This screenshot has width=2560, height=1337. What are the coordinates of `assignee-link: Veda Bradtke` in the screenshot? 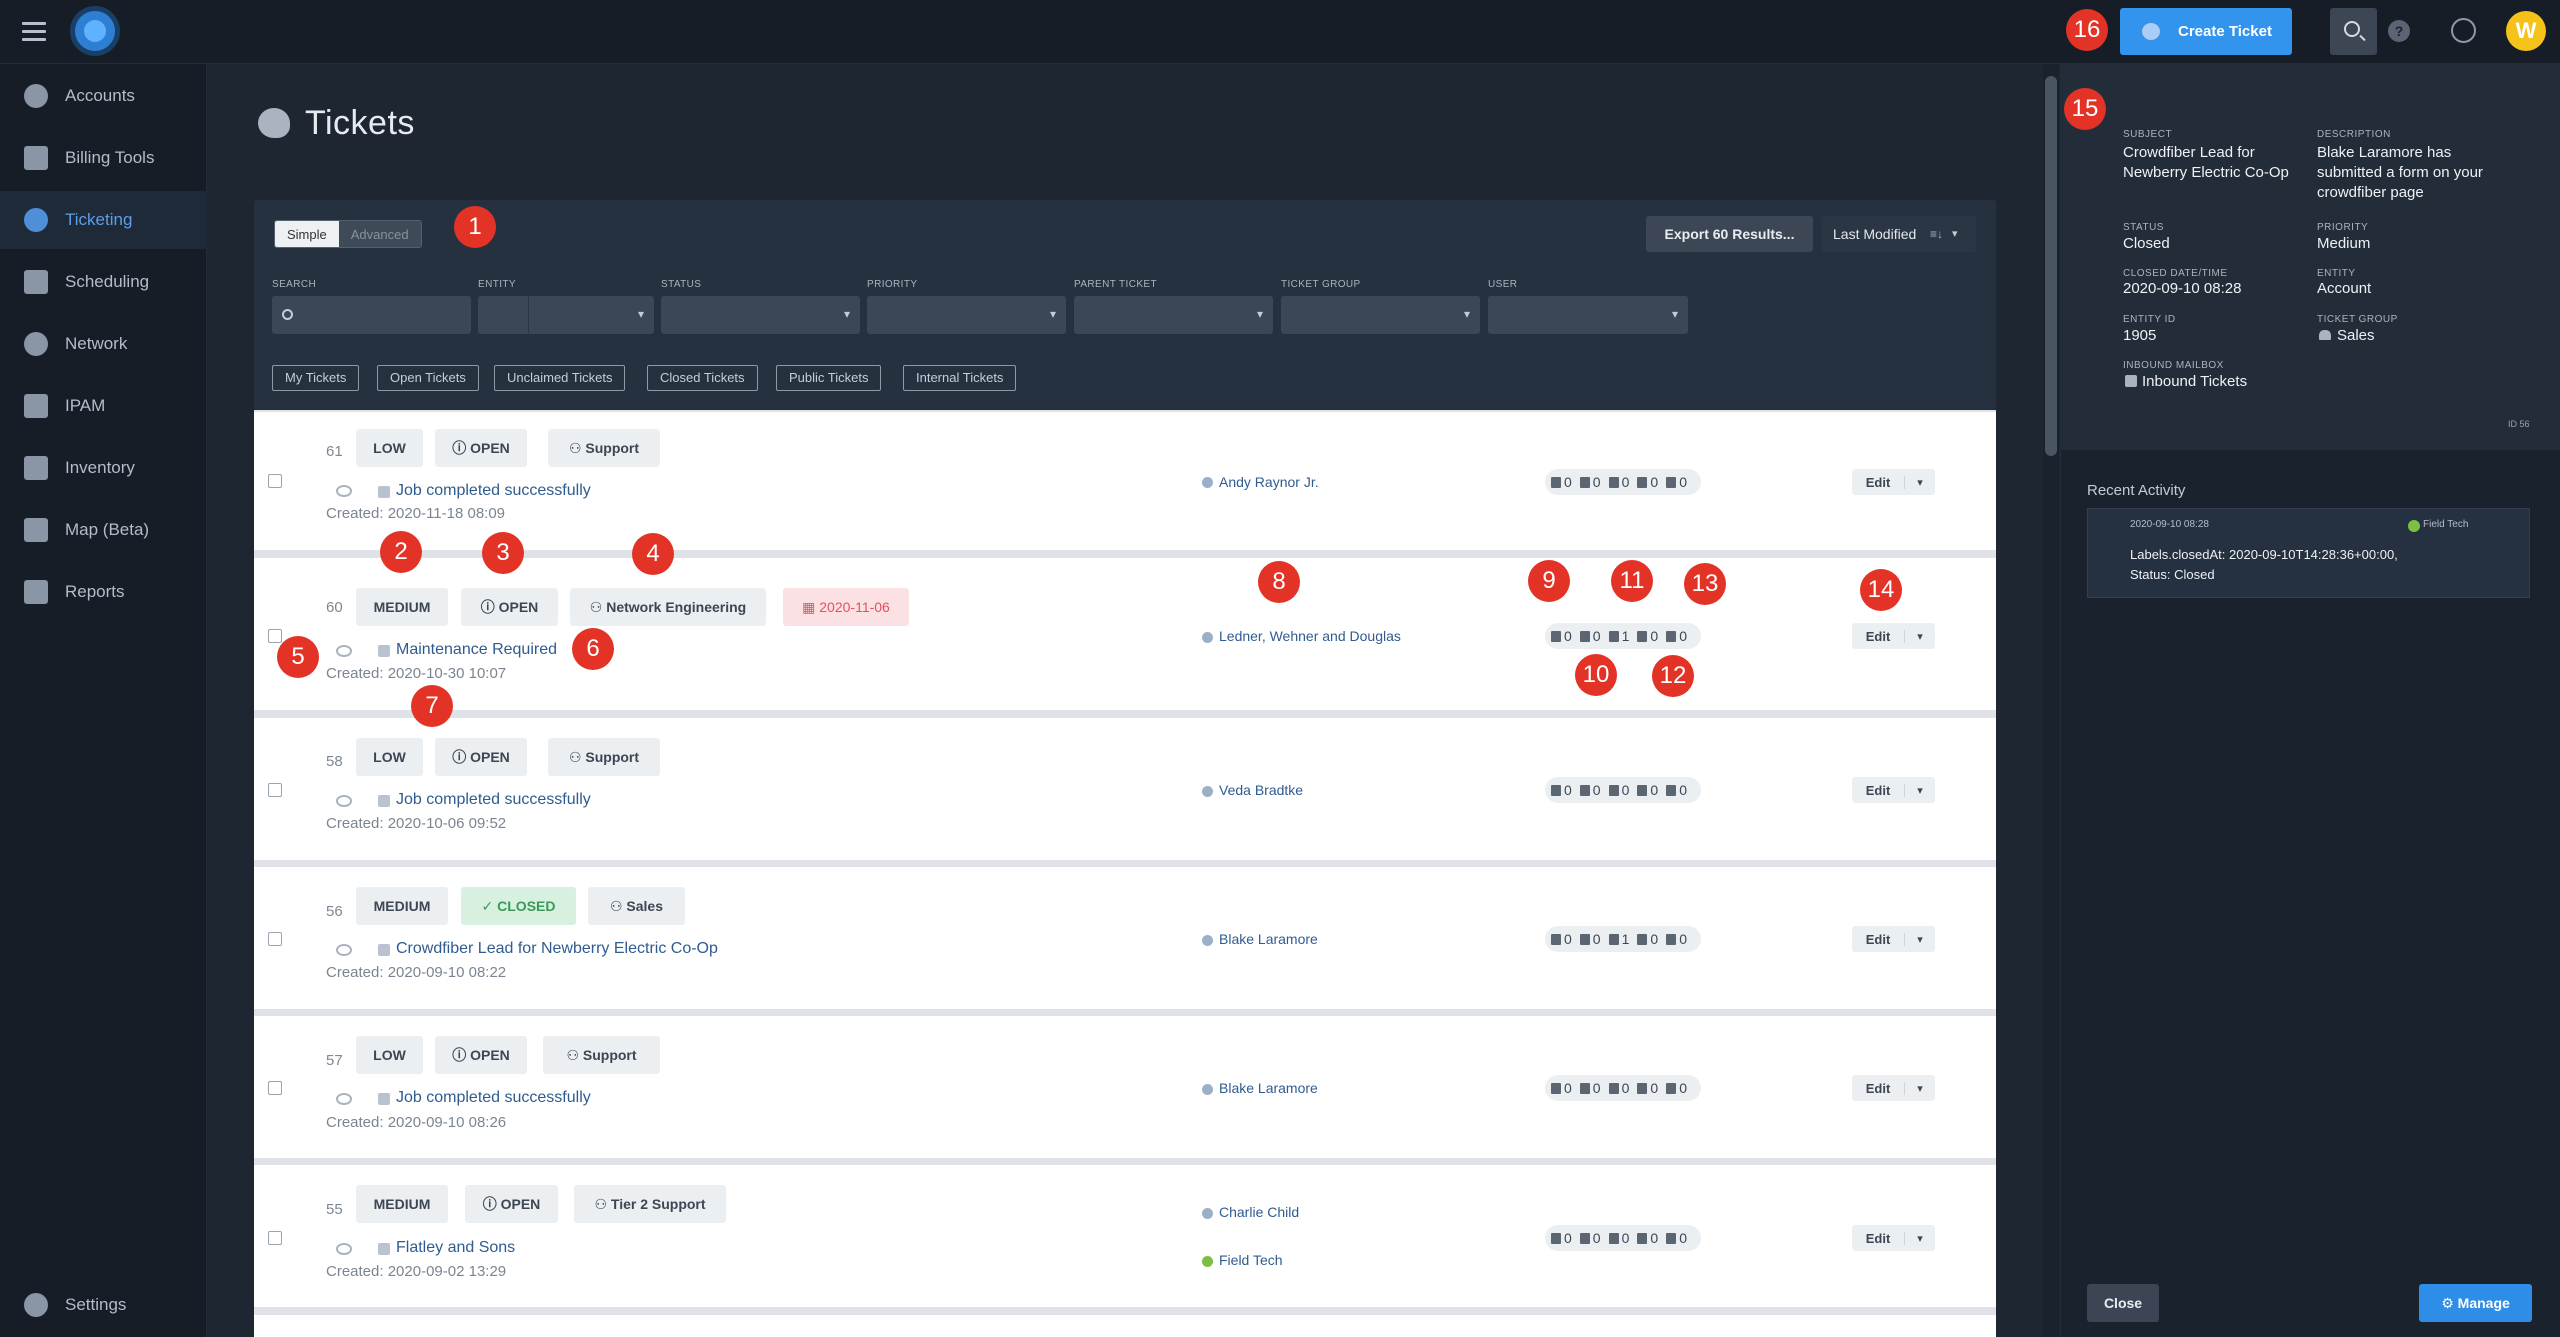 It's located at (1261, 790).